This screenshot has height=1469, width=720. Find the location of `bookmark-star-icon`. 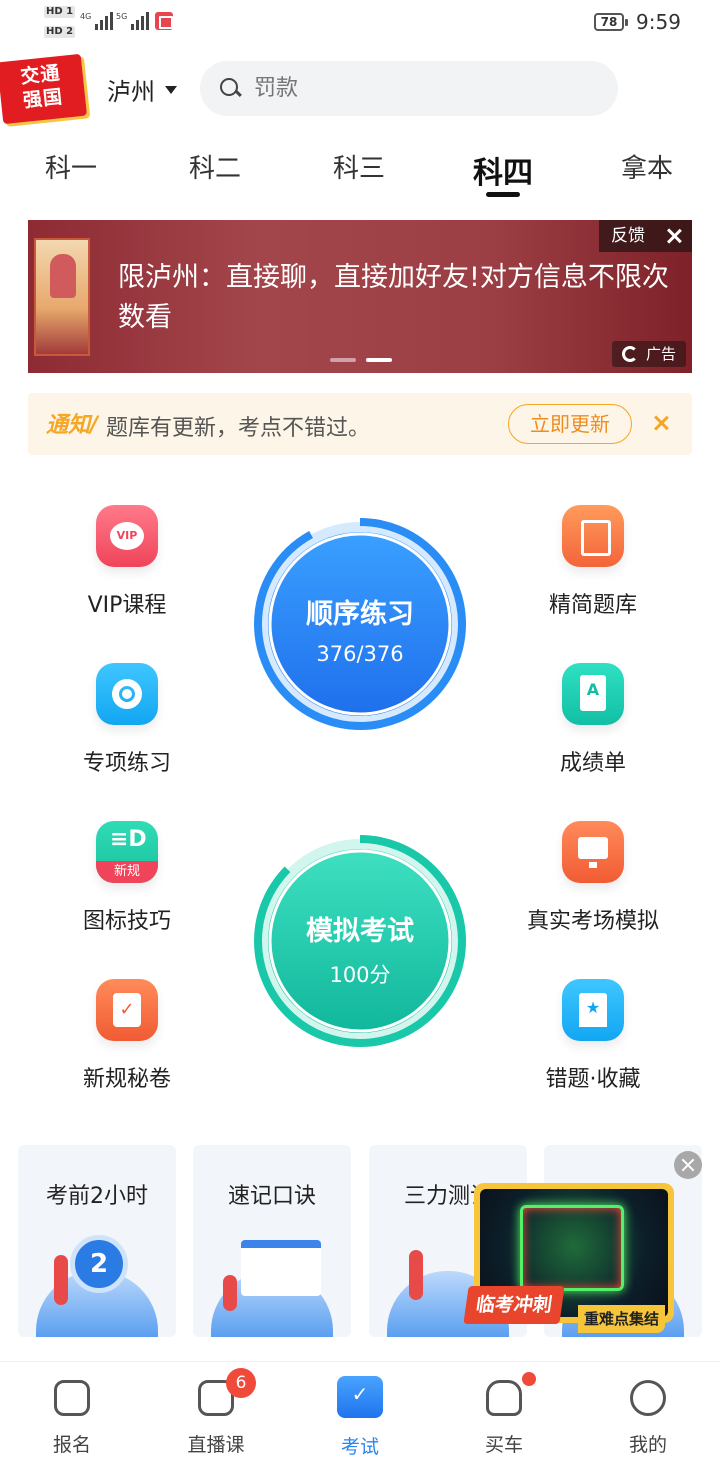

bookmark-star-icon is located at coordinates (593, 1010).